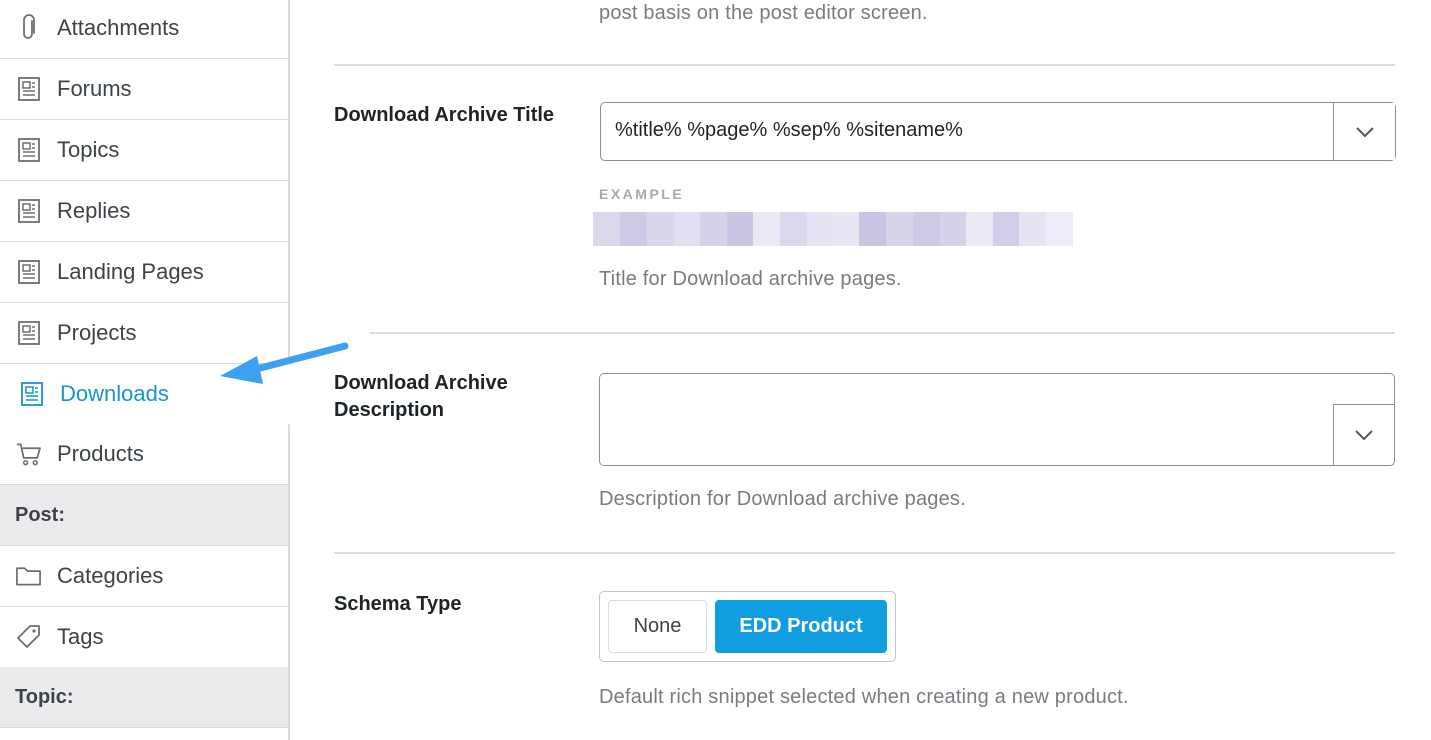  Describe the element at coordinates (421, 397) in the screenshot. I see `archive-description-label: Download Archive Description` at that location.